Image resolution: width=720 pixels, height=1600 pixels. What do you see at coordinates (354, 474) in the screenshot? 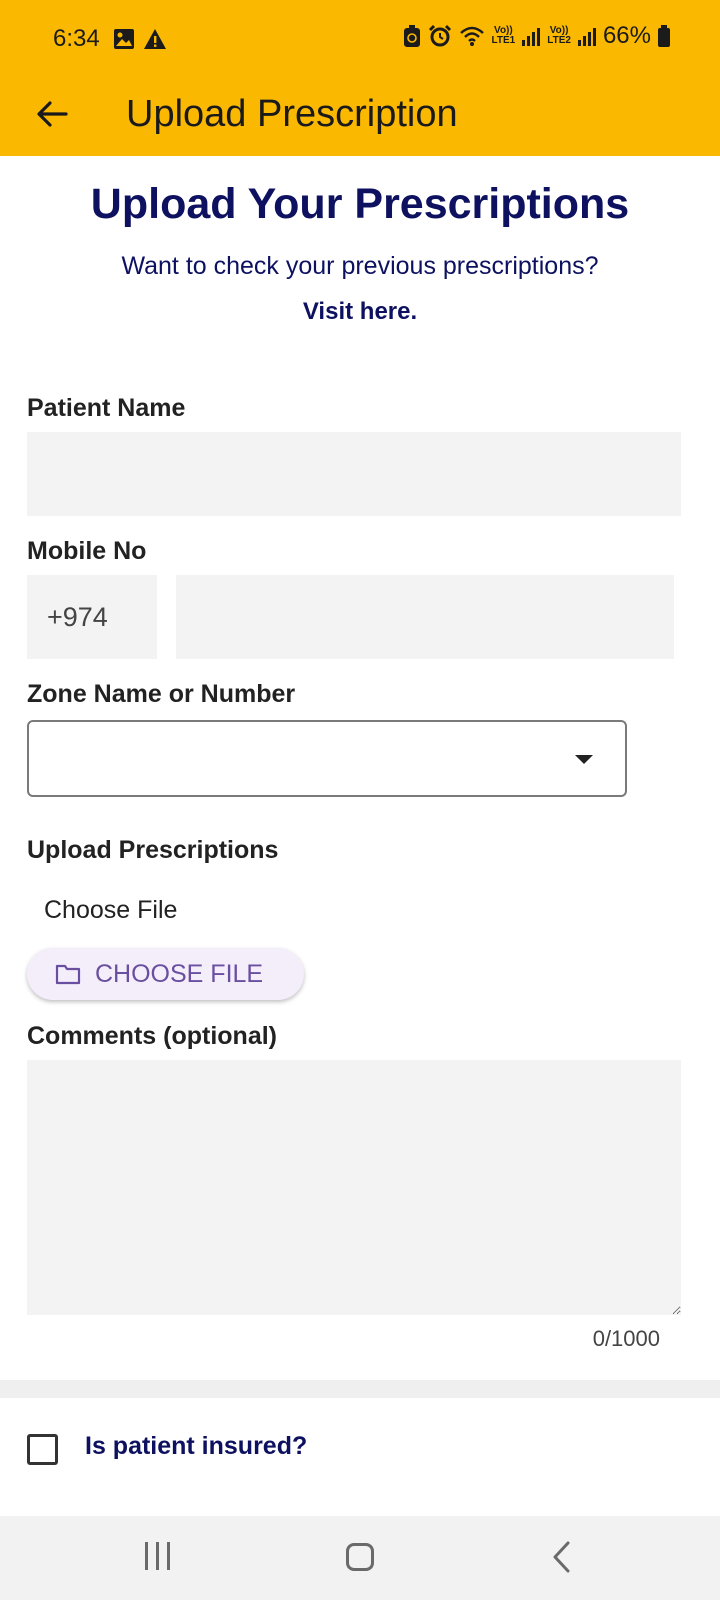
I see `patient-name-input` at bounding box center [354, 474].